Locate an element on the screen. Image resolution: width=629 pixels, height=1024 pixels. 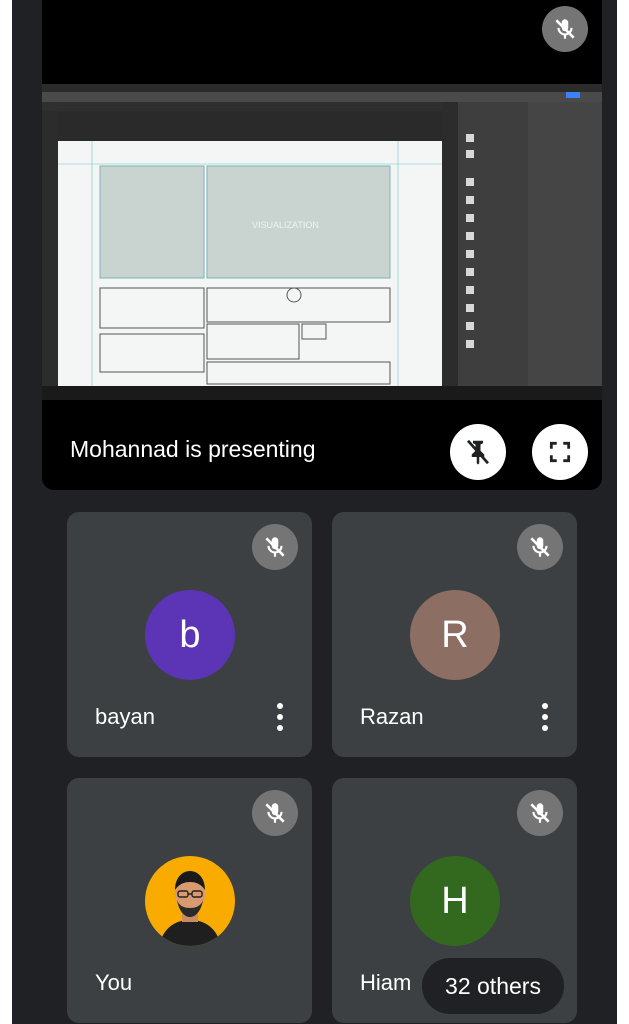
avatar: H is located at coordinates (455, 901).